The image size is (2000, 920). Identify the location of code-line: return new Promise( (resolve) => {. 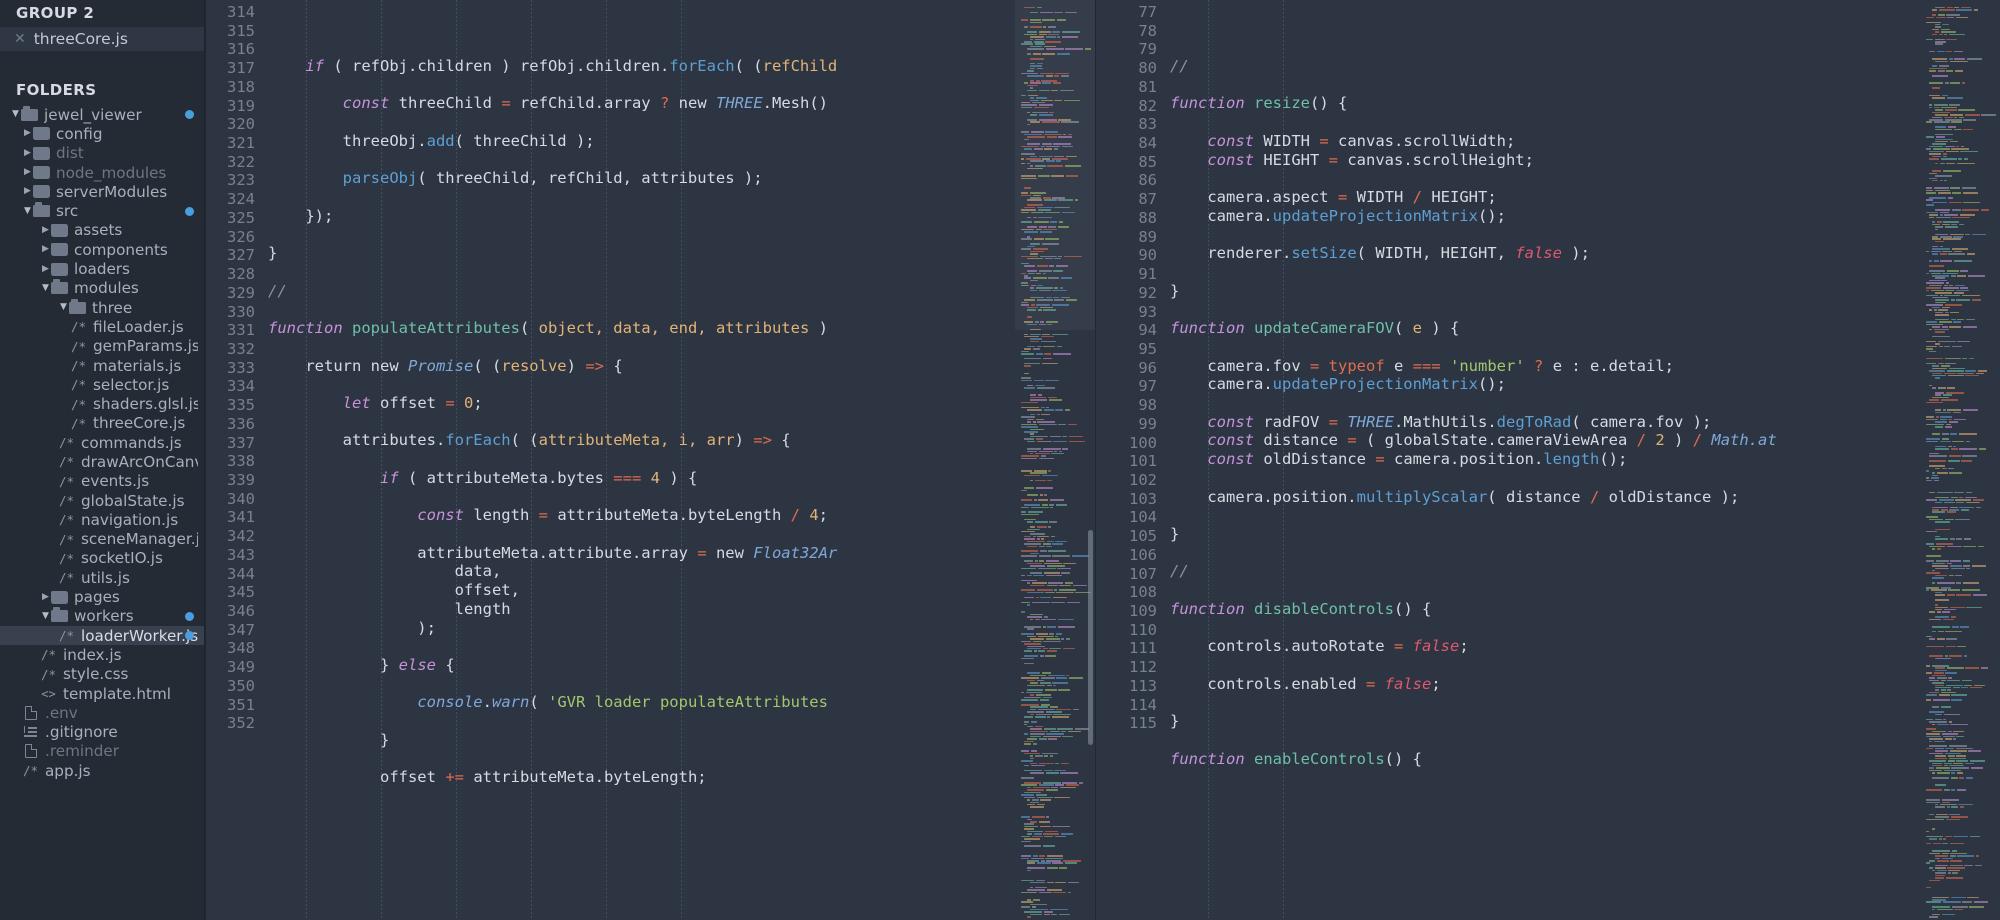
(641, 366).